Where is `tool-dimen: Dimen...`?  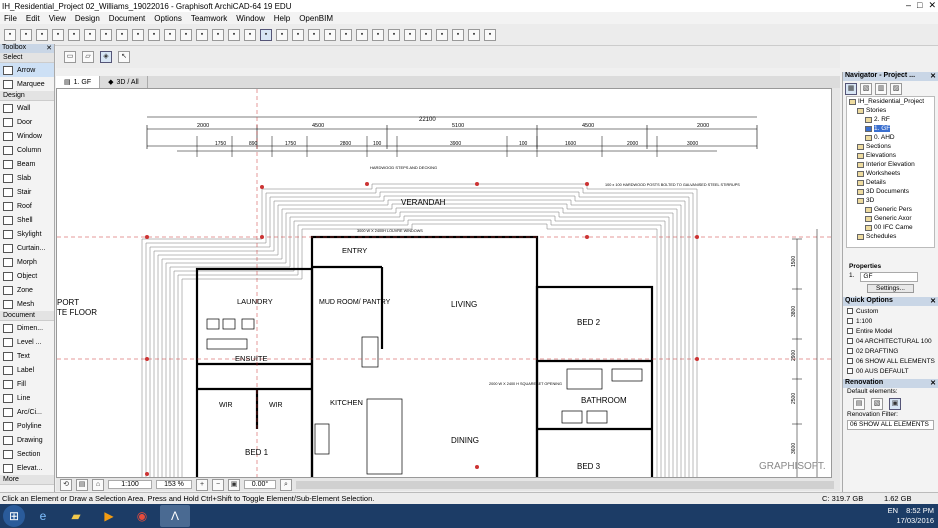 tool-dimen: Dimen... is located at coordinates (27, 328).